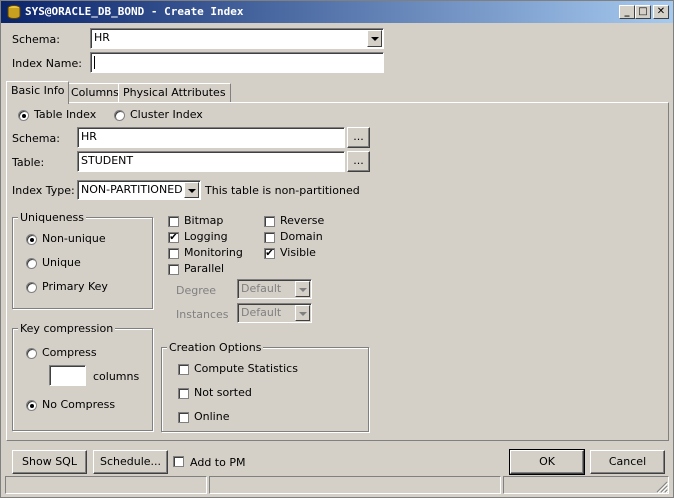 Image resolution: width=674 pixels, height=498 pixels. Describe the element at coordinates (23, 115) in the screenshot. I see `table-index-radio` at that location.